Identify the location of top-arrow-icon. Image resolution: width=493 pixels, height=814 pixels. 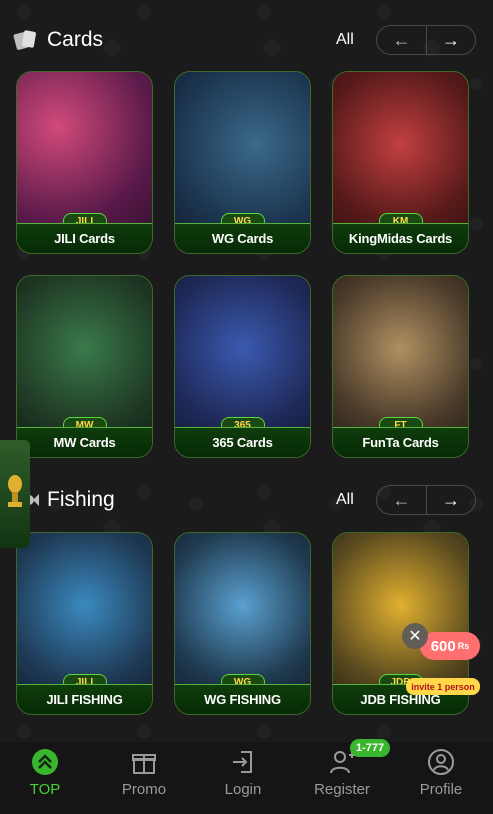
(45, 762).